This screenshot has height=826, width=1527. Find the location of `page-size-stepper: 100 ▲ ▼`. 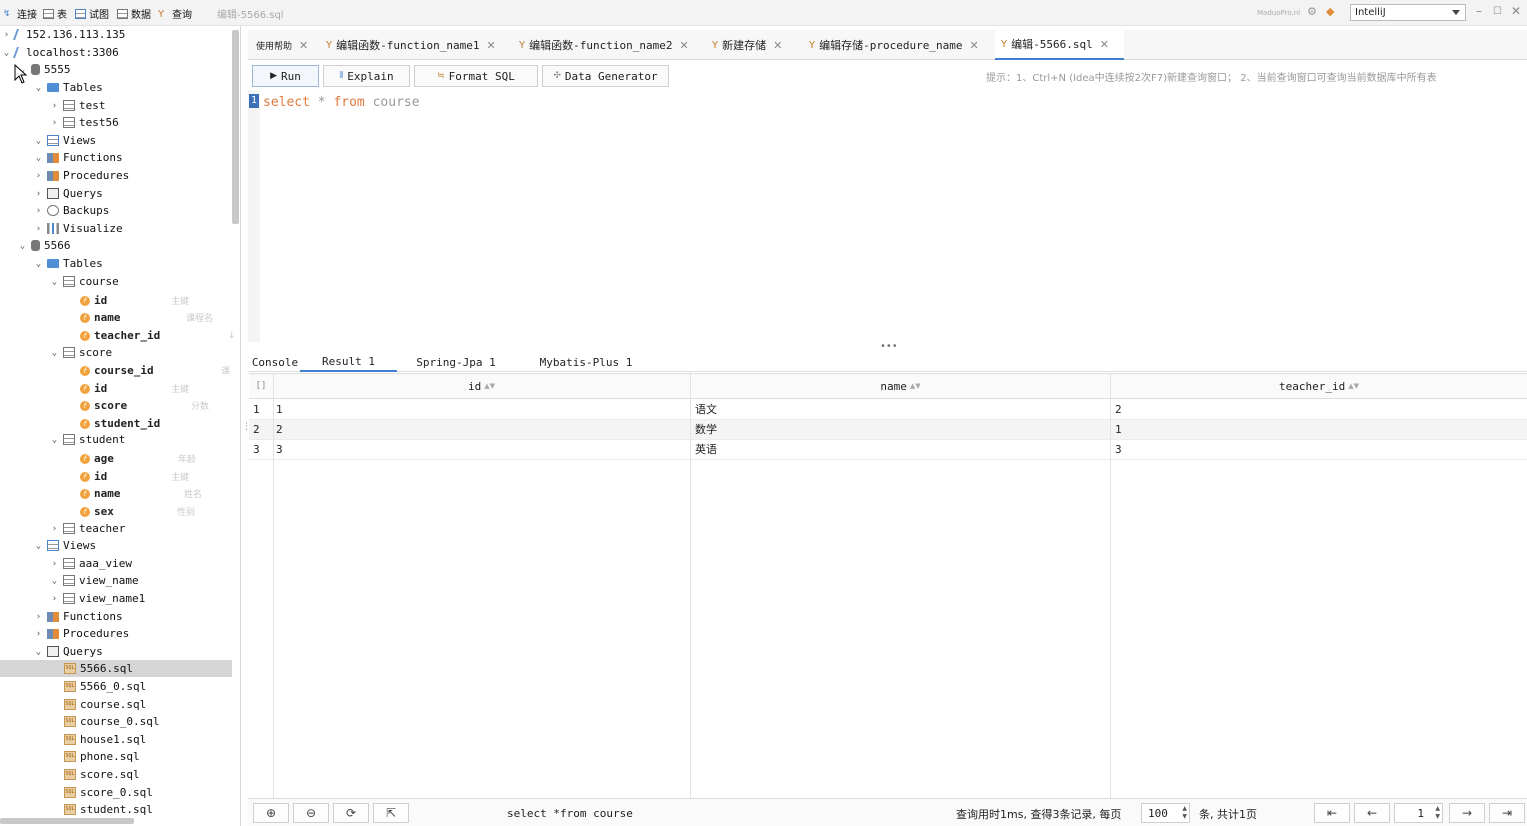

page-size-stepper: 100 ▲ ▼ is located at coordinates (1165, 813).